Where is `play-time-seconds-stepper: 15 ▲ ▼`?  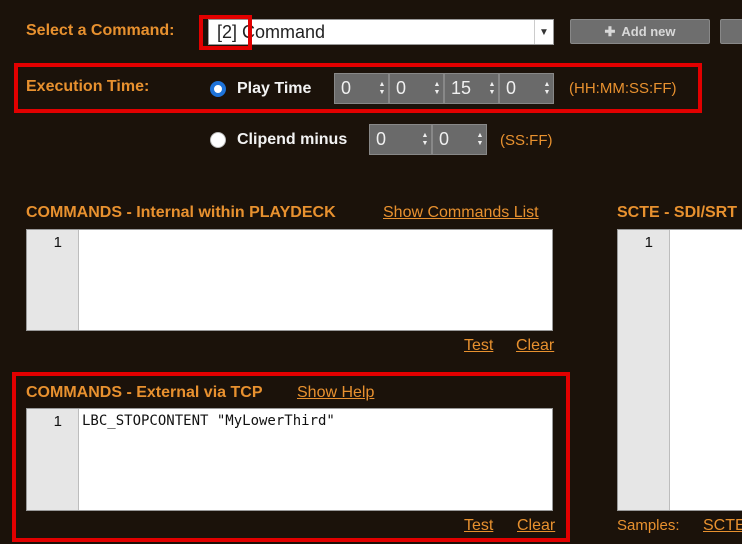
play-time-seconds-stepper: 15 ▲ ▼ is located at coordinates (471, 88).